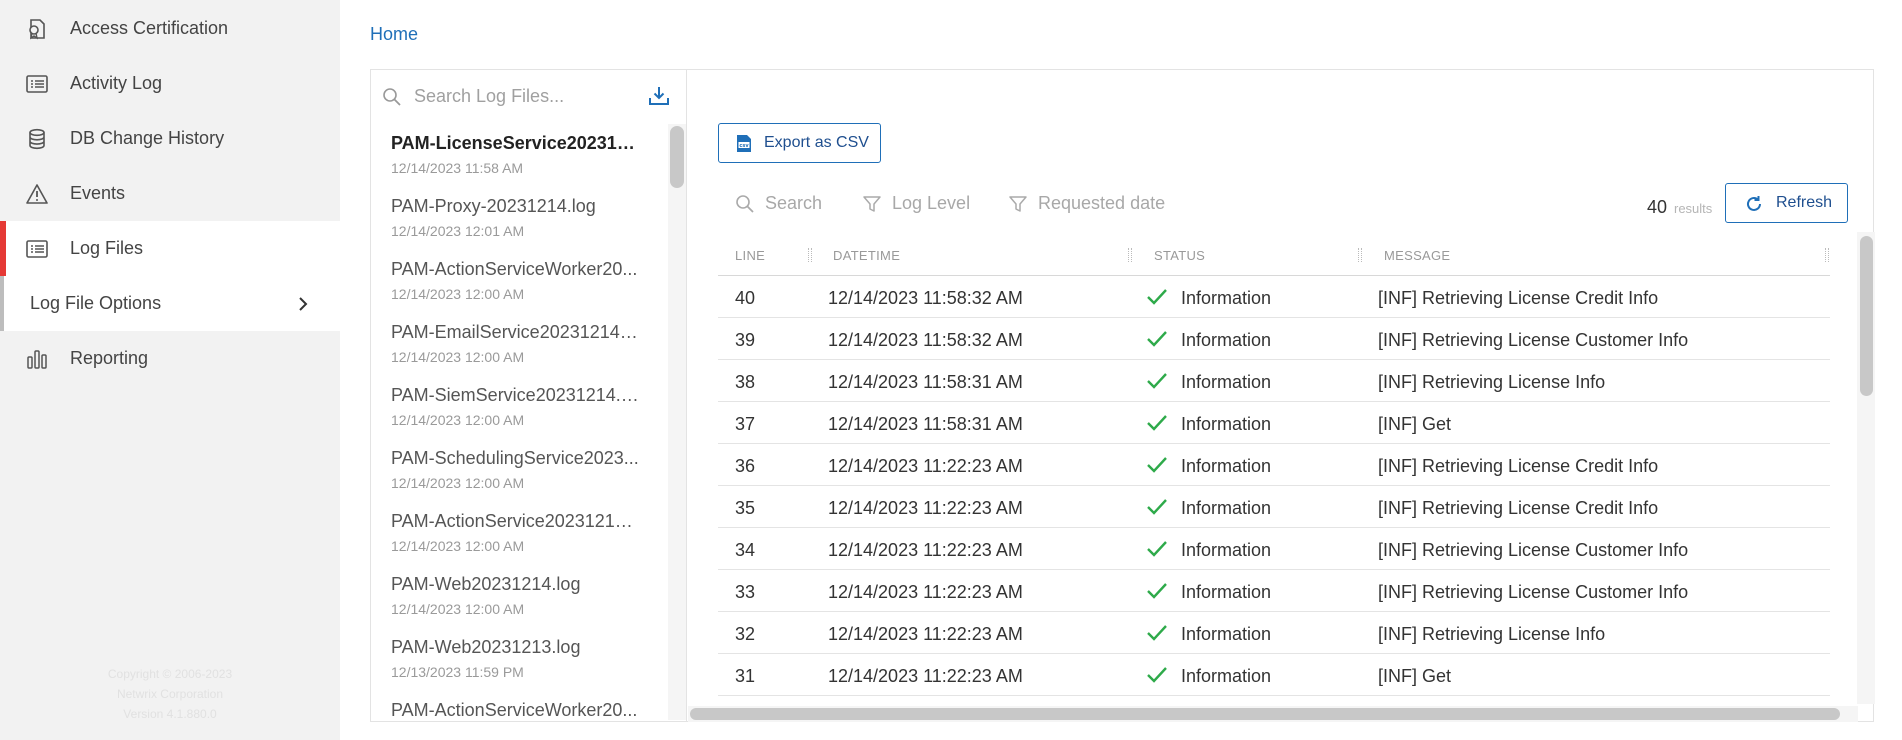 The height and width of the screenshot is (740, 1902). Describe the element at coordinates (1533, 592) in the screenshot. I see `cell-message: [INF] Retrieving License Customer Info` at that location.